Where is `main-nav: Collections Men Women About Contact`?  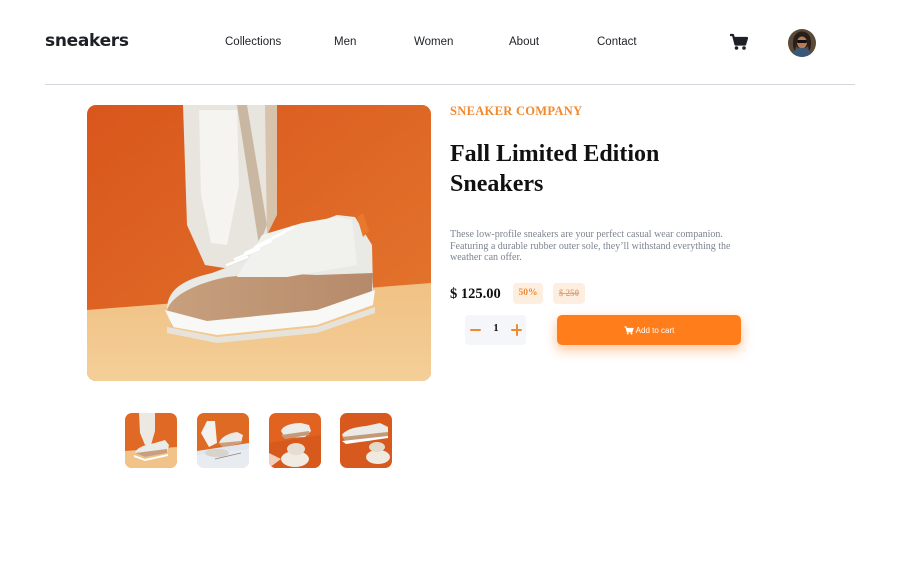
main-nav: Collections Men Women About Contact is located at coordinates (450, 44).